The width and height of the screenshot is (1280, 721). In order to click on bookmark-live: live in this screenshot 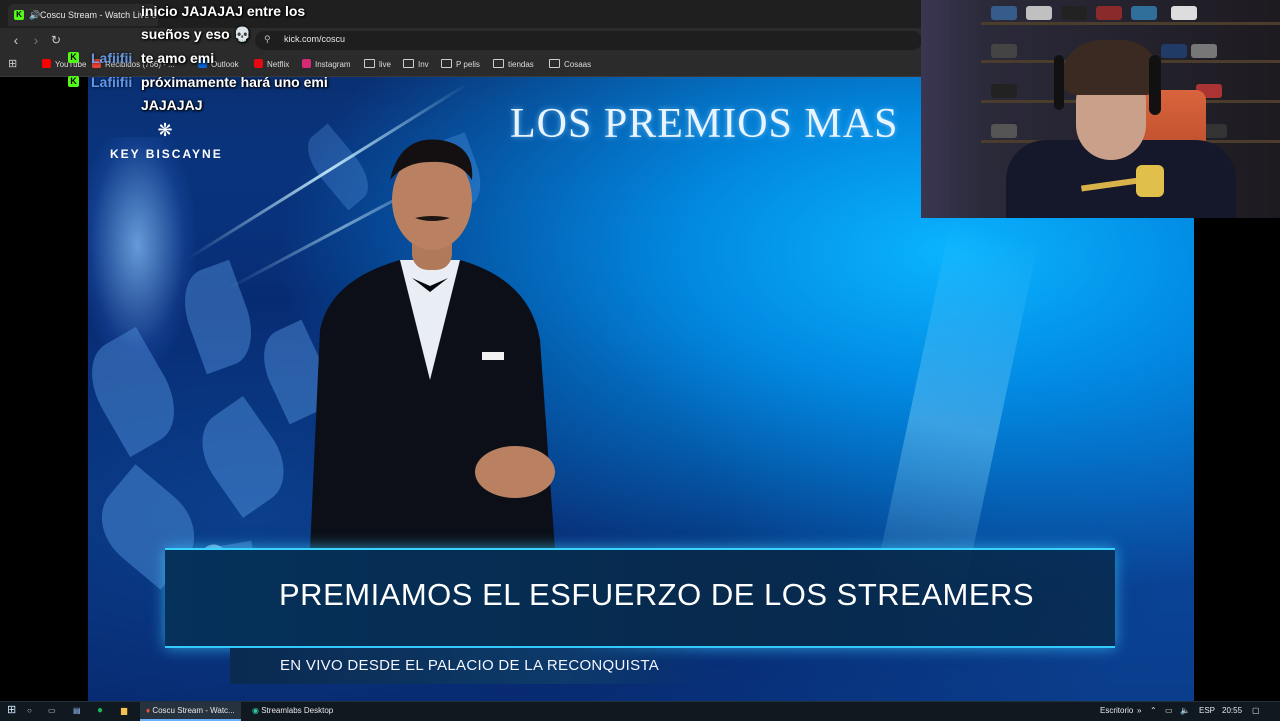, I will do `click(377, 65)`.